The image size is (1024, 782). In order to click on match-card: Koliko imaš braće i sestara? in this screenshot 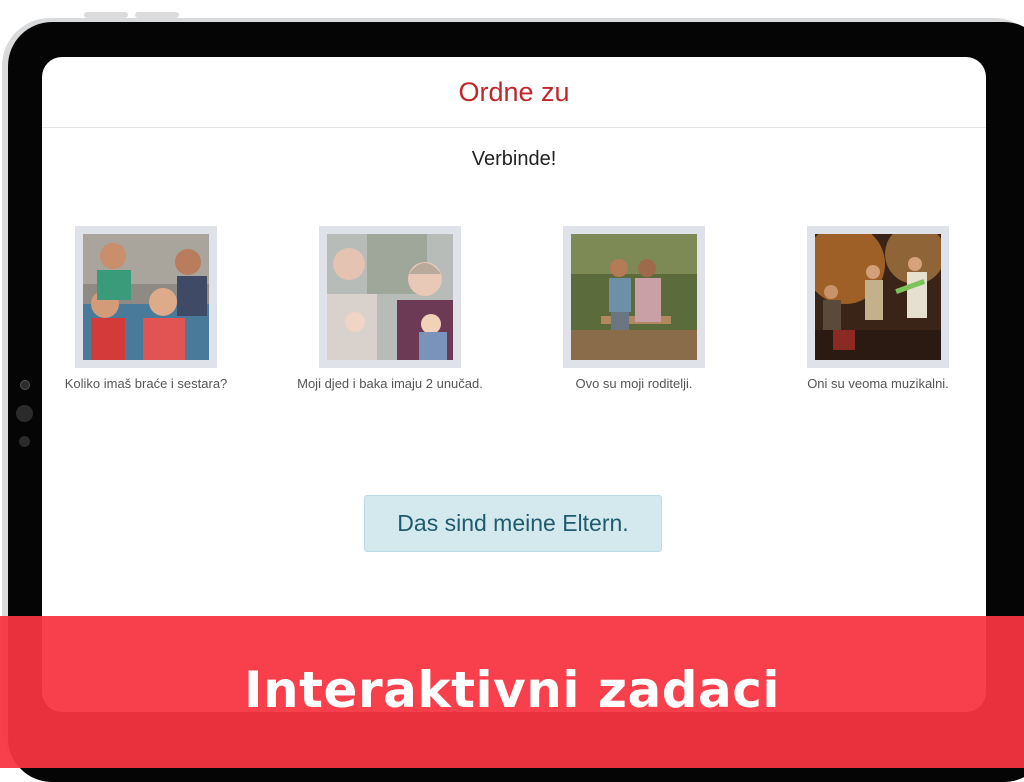, I will do `click(146, 308)`.